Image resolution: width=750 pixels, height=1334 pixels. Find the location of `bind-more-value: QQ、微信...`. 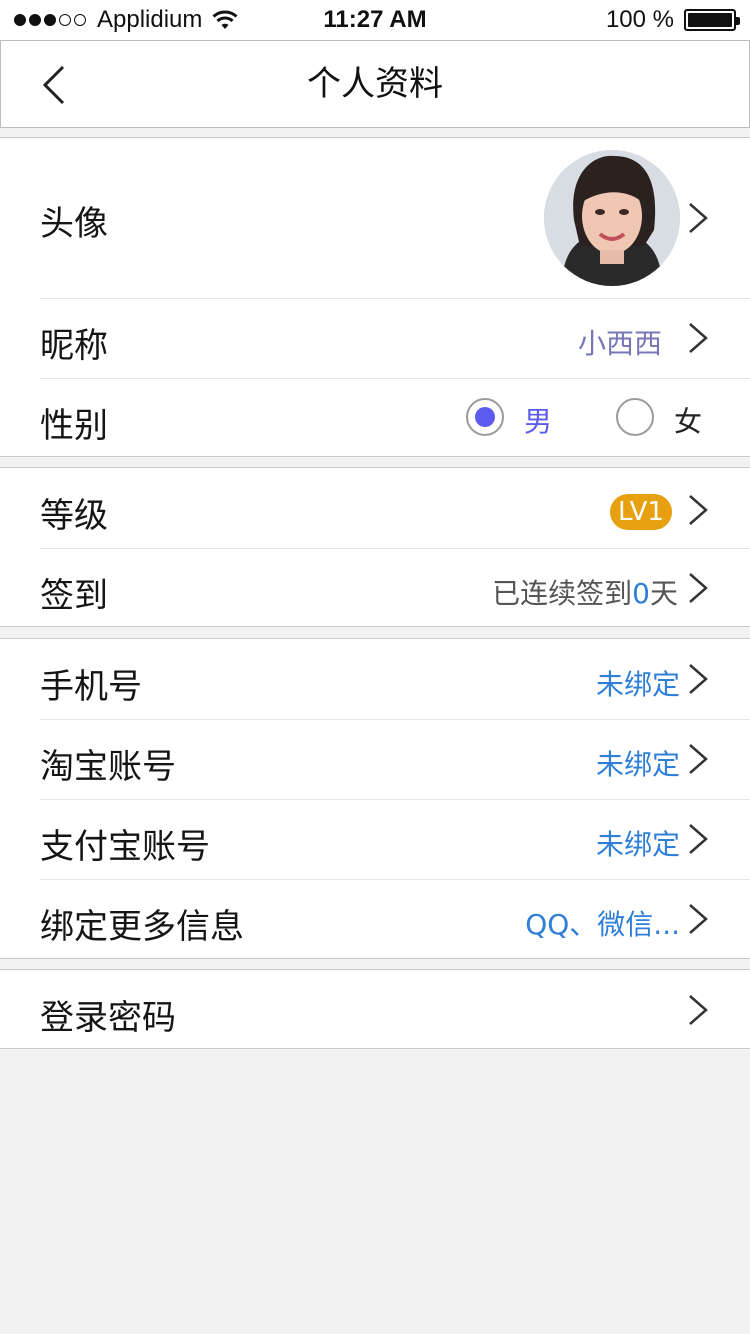

bind-more-value: QQ、微信... is located at coordinates (602, 924).